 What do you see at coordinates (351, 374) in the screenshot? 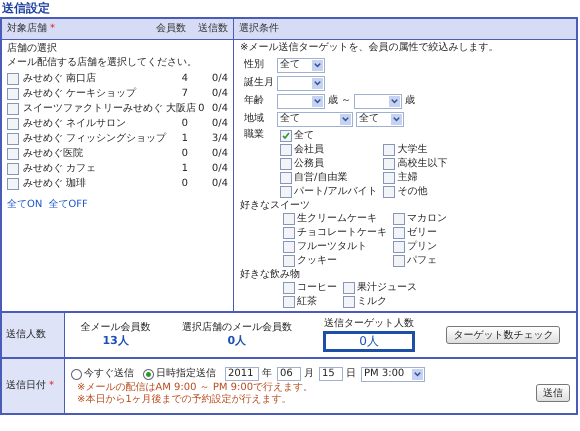
I see `unit-label: 日` at bounding box center [351, 374].